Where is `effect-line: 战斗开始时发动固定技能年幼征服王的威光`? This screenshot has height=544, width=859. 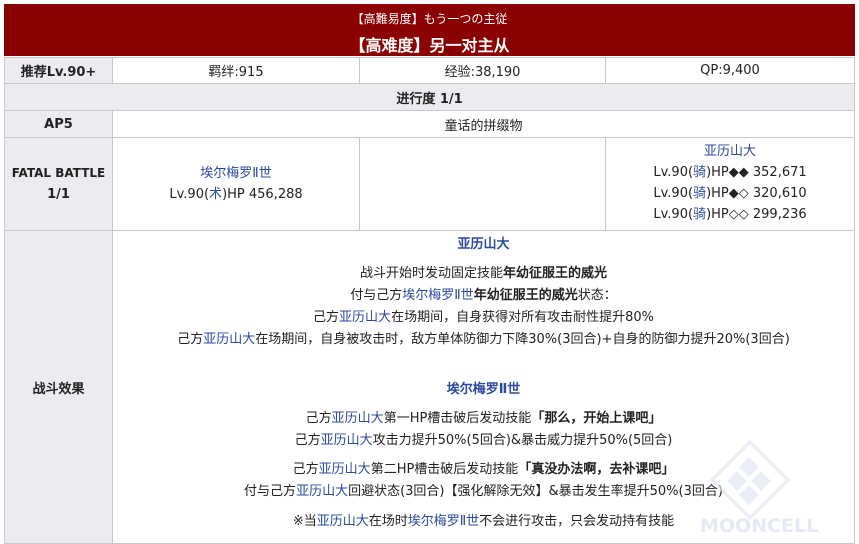 effect-line: 战斗开始时发动固定技能年幼征服王的威光 is located at coordinates (483, 273).